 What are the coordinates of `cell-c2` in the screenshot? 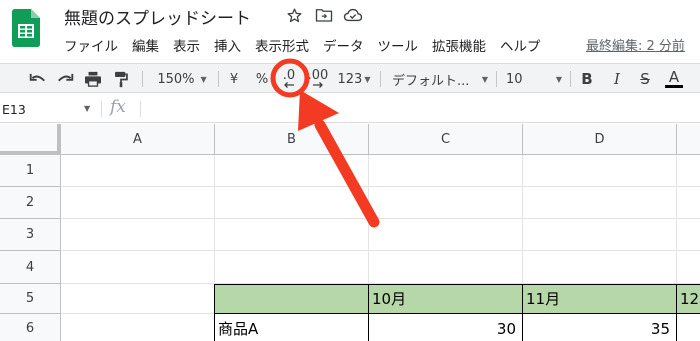 It's located at (446, 203).